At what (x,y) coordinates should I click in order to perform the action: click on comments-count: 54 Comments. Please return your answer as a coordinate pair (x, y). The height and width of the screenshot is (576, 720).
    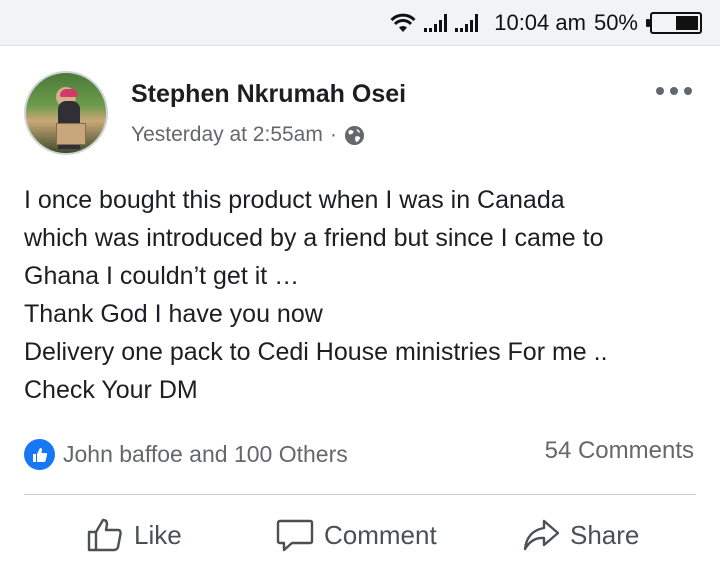
    Looking at the image, I should click on (619, 451).